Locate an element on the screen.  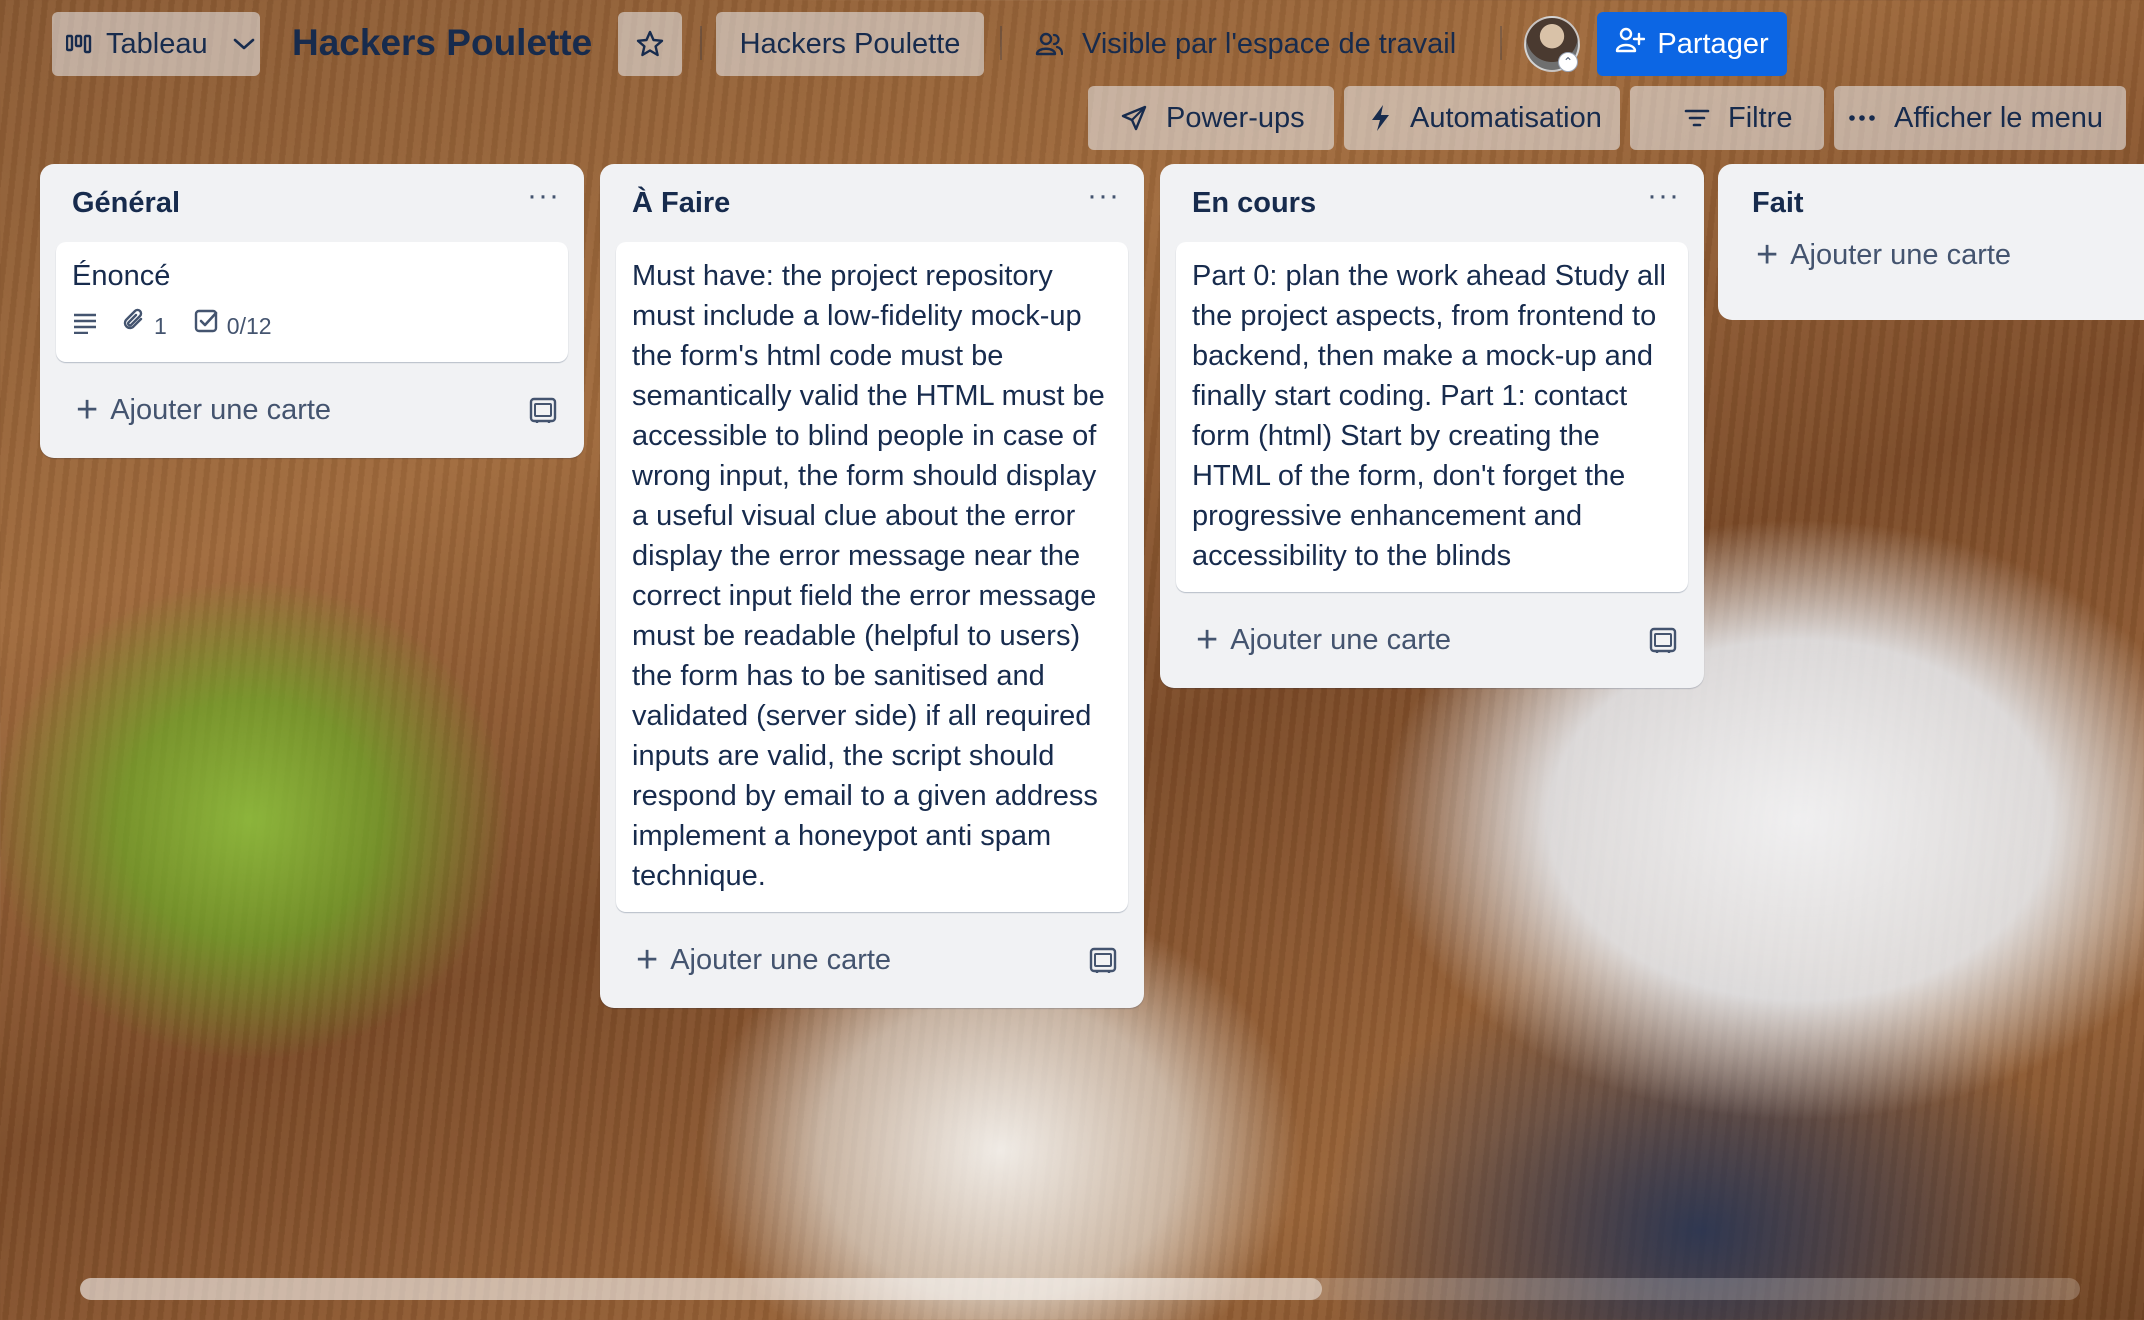
show-menu-button: Afficher le menu is located at coordinates (1980, 118).